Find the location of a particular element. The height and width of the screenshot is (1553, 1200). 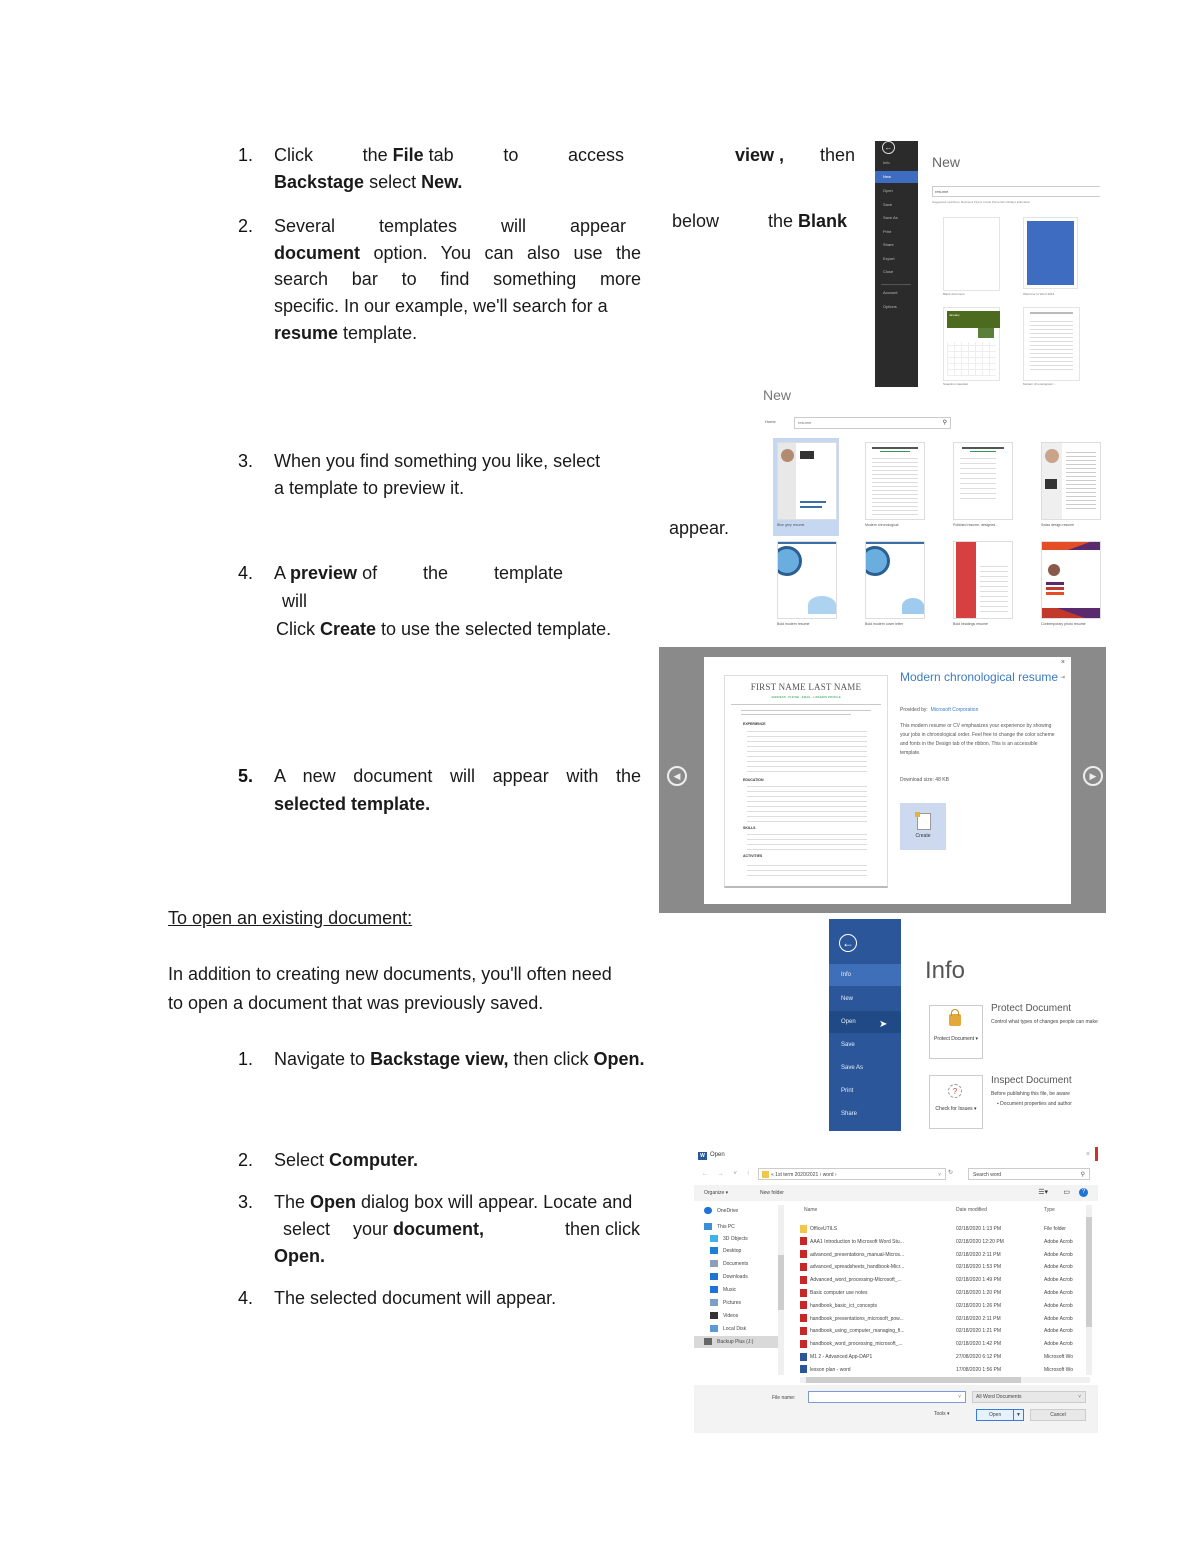

text-lines is located at coordinates (895, 486).